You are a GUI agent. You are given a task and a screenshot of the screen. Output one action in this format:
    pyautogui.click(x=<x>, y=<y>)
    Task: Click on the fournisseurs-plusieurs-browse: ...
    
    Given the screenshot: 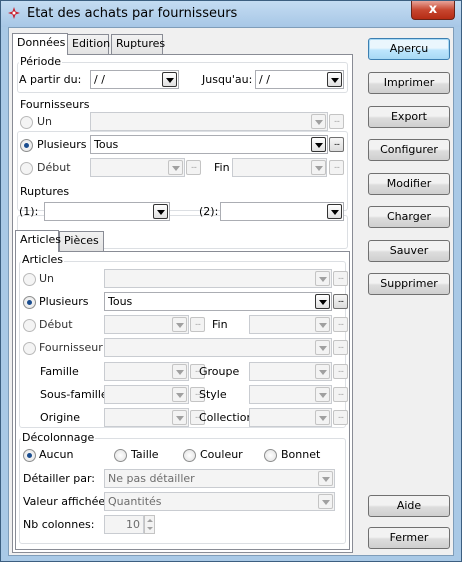 What is the action you would take?
    pyautogui.click(x=336, y=144)
    